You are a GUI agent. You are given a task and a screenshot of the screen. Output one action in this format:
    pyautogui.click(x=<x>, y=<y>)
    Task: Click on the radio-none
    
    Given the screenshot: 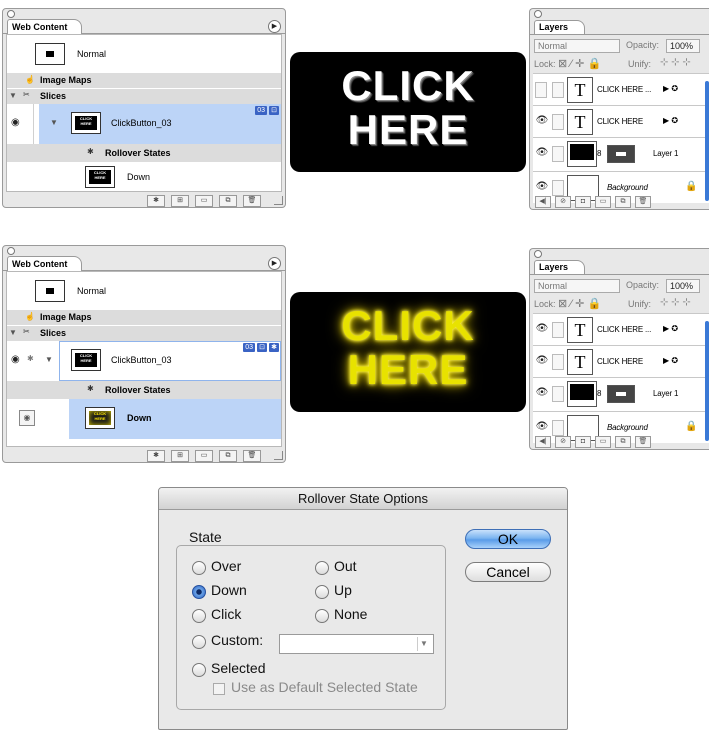 What is the action you would take?
    pyautogui.click(x=322, y=616)
    